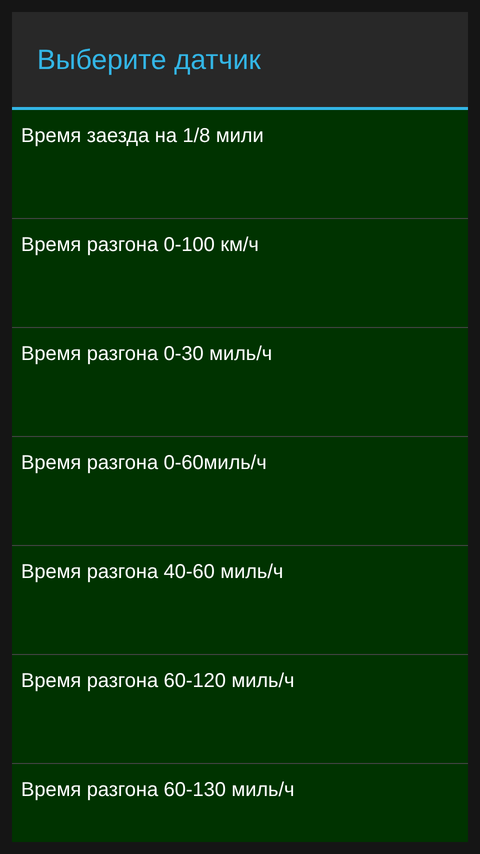 The image size is (480, 854). What do you see at coordinates (240, 709) in the screenshot?
I see `list-item: Время разгона 60-120 миль/ч` at bounding box center [240, 709].